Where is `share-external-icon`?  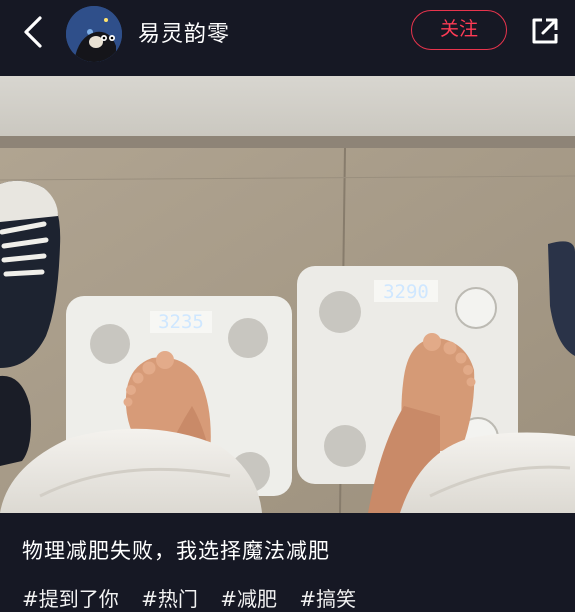 share-external-icon is located at coordinates (545, 31).